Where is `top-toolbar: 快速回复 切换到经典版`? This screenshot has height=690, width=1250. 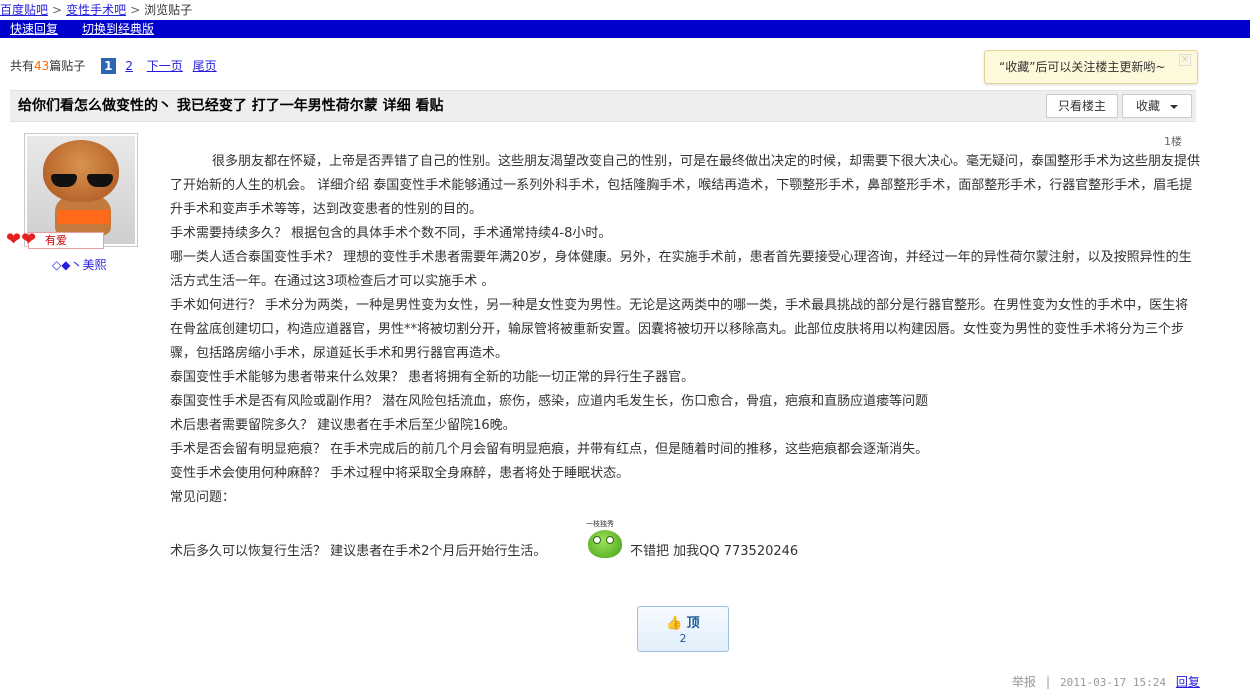 top-toolbar: 快速回复 切换到经典版 is located at coordinates (625, 29).